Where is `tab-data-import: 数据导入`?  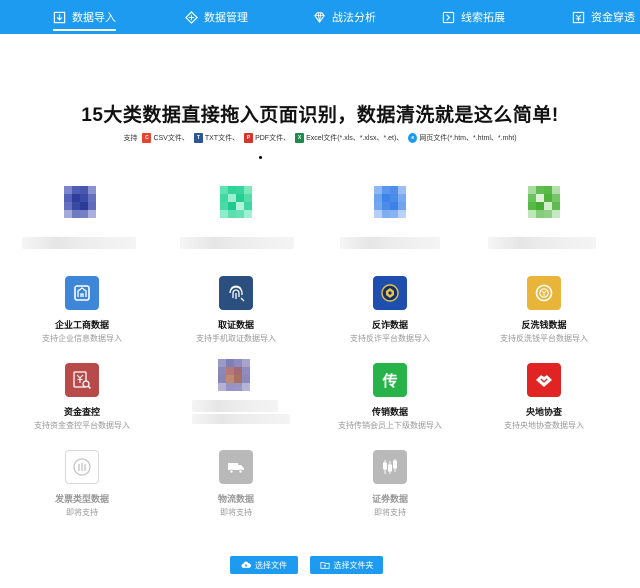 tab-data-import: 数据导入 is located at coordinates (84, 17).